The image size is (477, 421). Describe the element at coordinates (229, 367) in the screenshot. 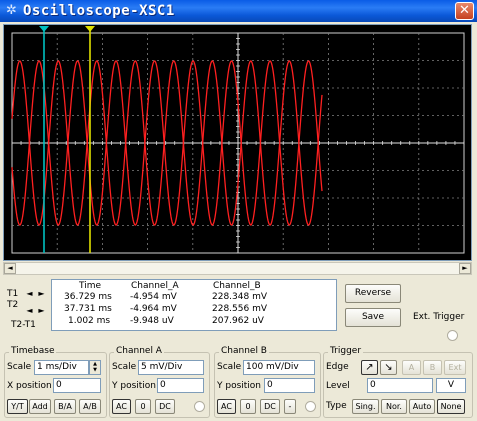

I see `channel-b-scale-label: Scale` at that location.